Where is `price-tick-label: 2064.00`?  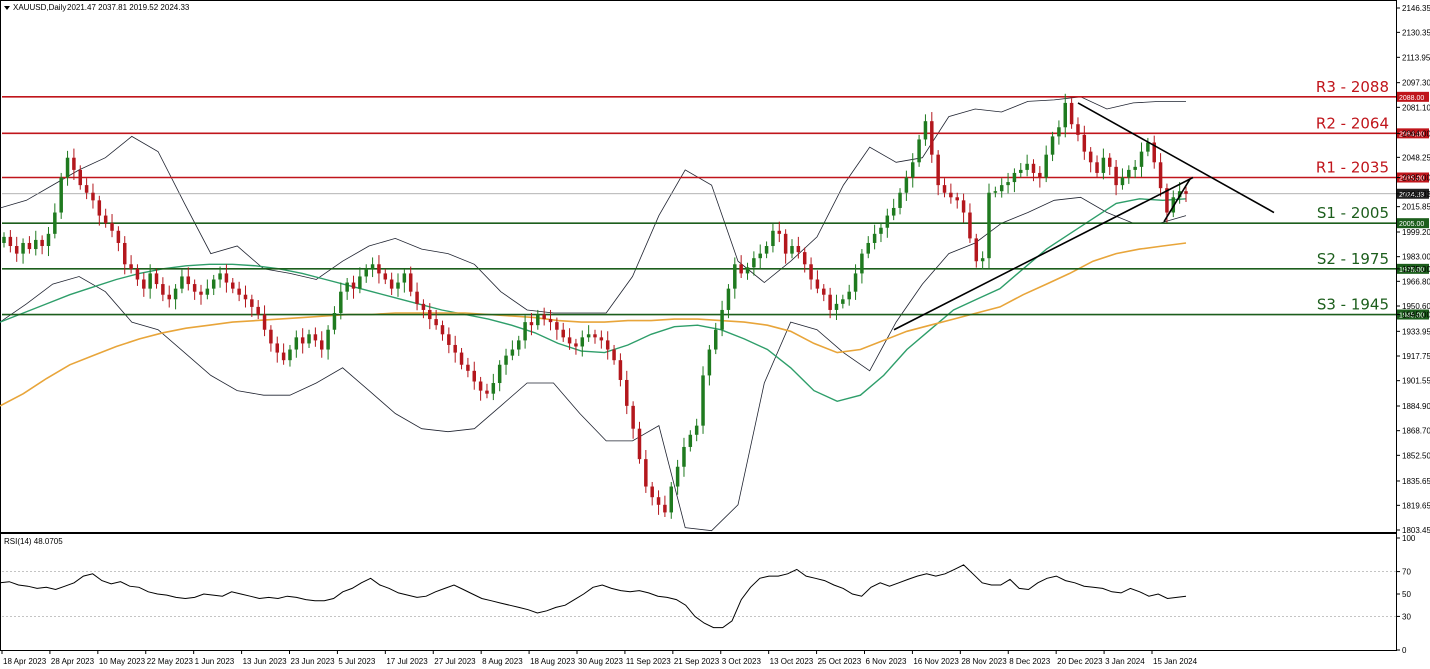 price-tick-label: 2064.00 is located at coordinates (1416, 133).